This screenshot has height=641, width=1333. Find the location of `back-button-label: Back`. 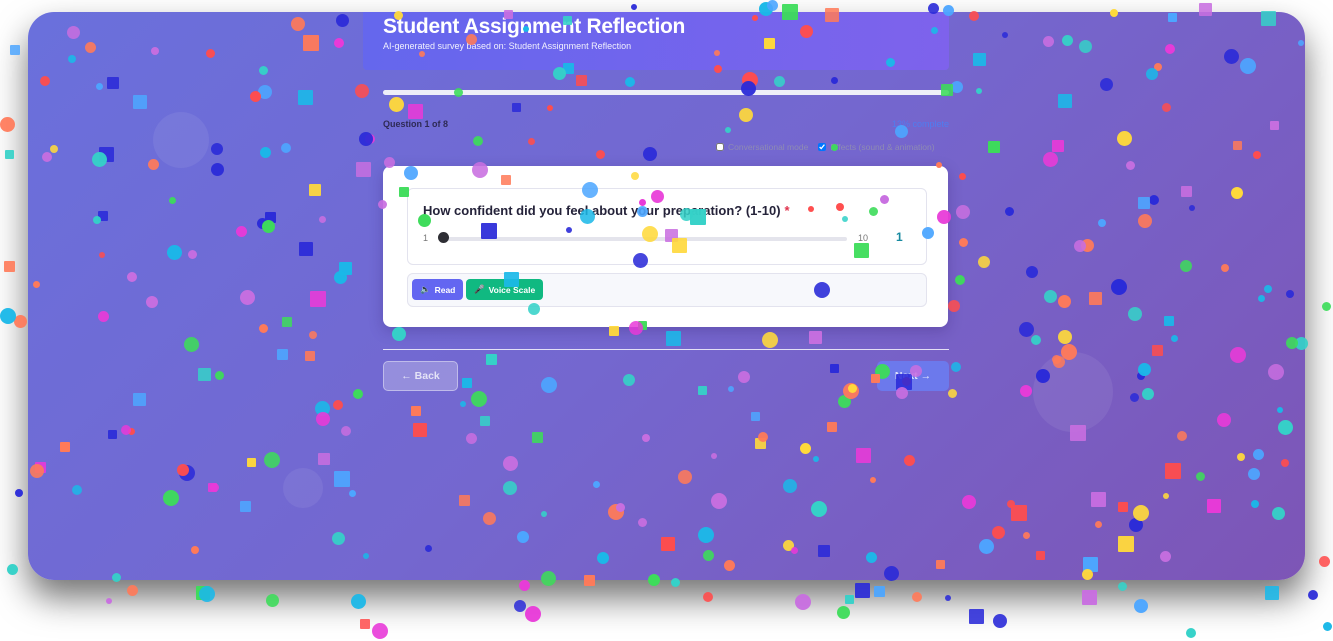

back-button-label: Back is located at coordinates (427, 376).